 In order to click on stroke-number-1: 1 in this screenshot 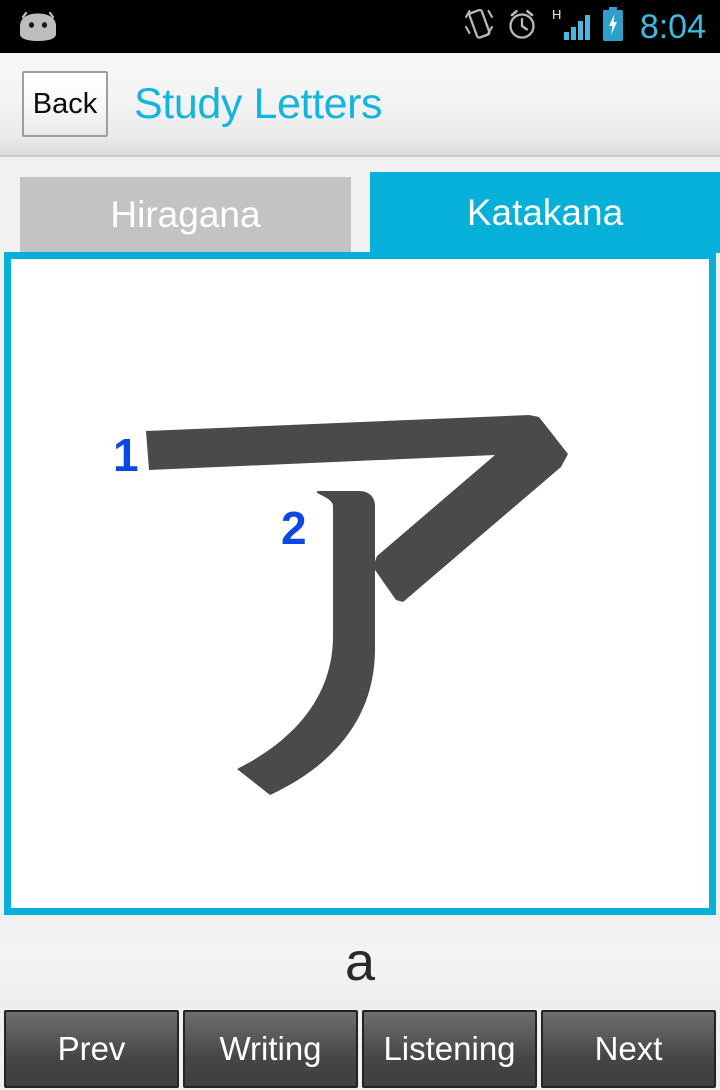, I will do `click(126, 455)`.